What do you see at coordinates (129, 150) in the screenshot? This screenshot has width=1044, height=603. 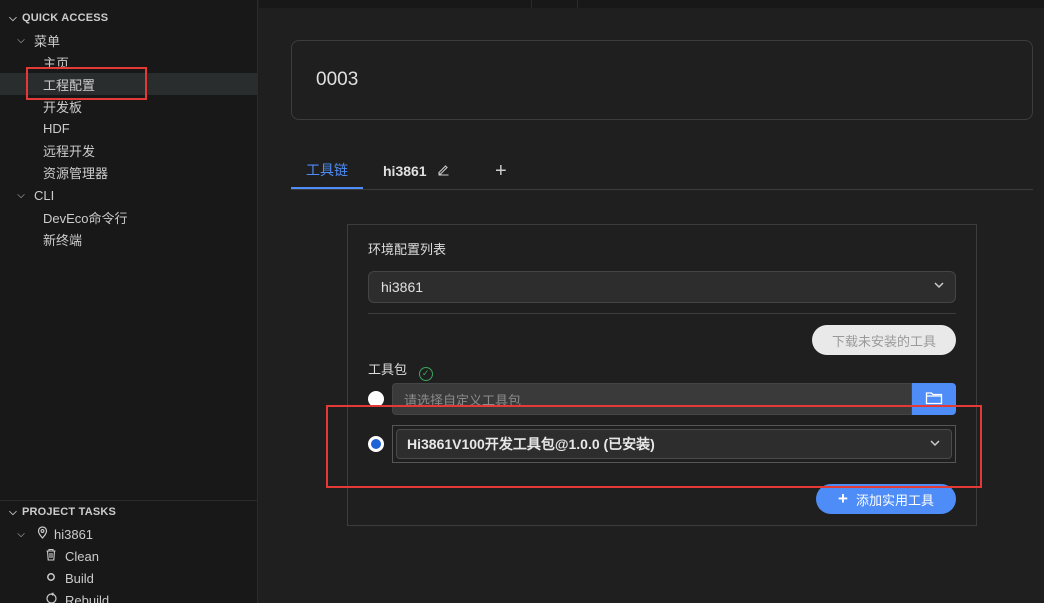 I see `tree-item-remote-dev: 远程开发` at bounding box center [129, 150].